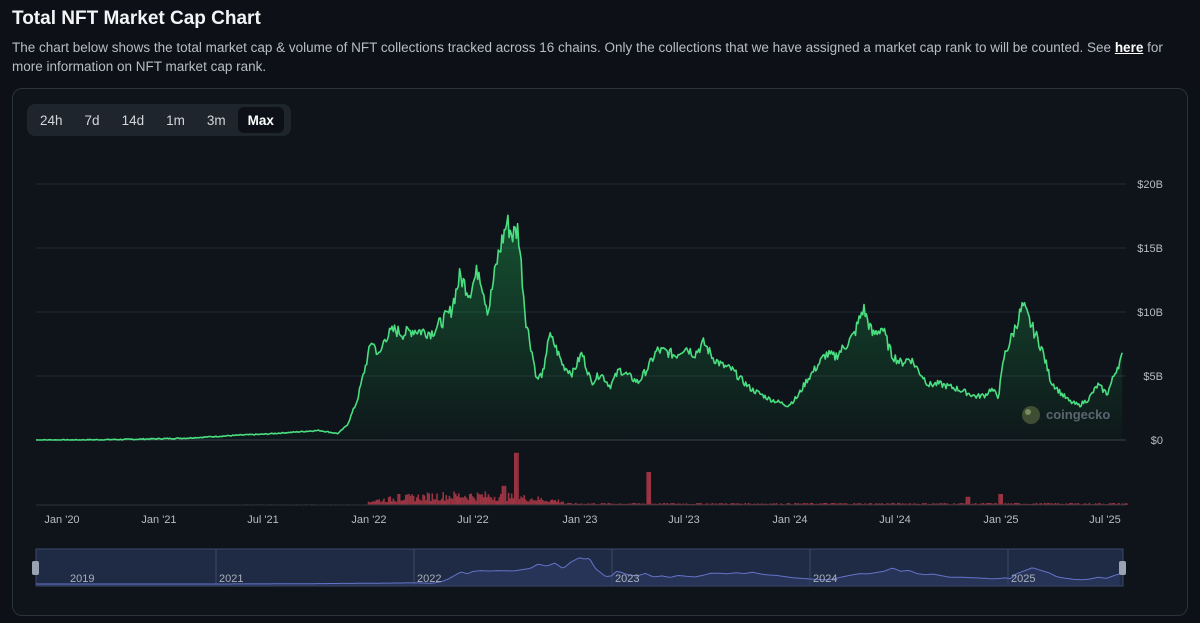  Describe the element at coordinates (262, 520) in the screenshot. I see `x-tick-label: Jul '21` at that location.